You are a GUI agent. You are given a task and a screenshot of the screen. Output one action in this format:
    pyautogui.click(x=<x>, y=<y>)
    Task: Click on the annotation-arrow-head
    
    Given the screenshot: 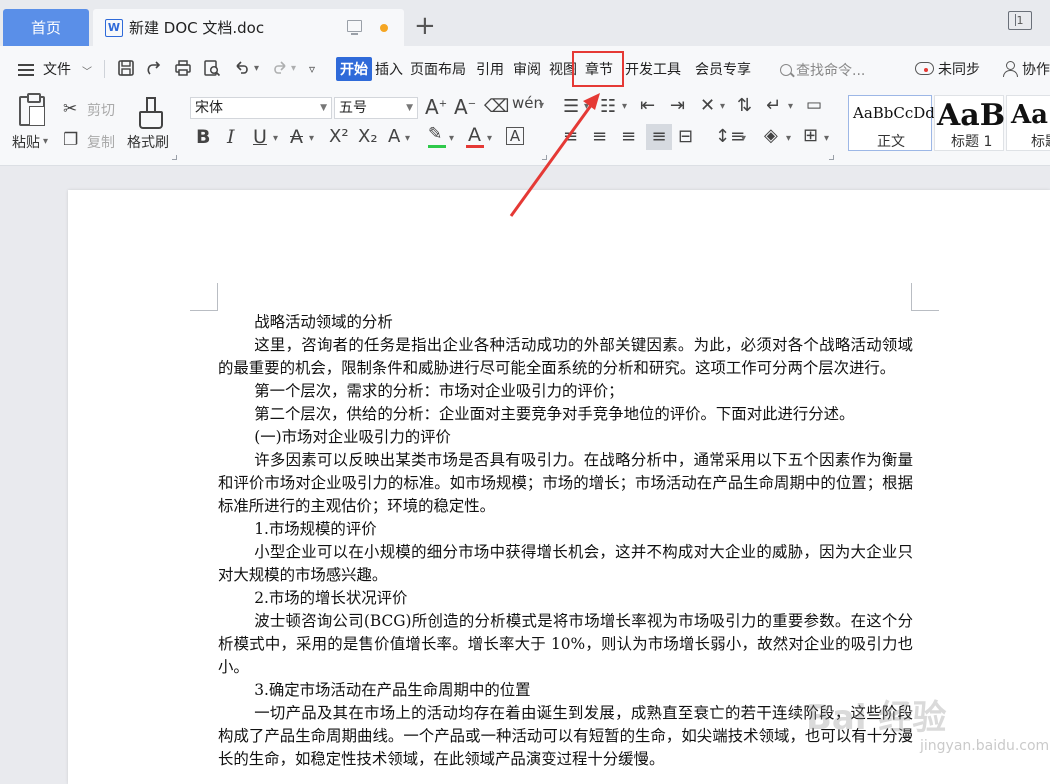 What is the action you would take?
    pyautogui.click(x=591, y=101)
    